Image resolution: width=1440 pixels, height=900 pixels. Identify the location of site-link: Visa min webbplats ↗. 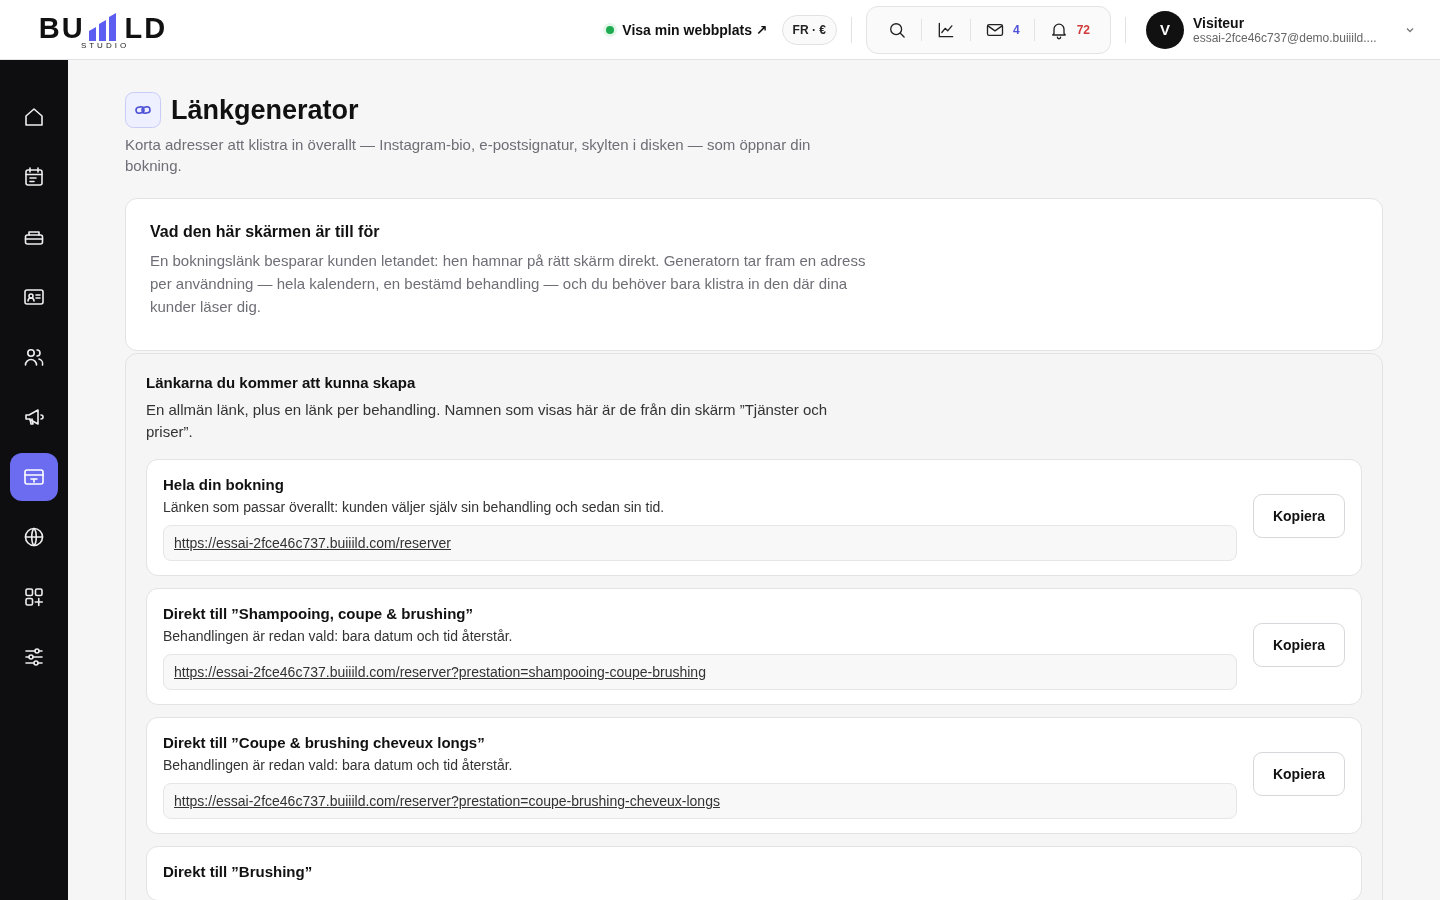
(687, 29).